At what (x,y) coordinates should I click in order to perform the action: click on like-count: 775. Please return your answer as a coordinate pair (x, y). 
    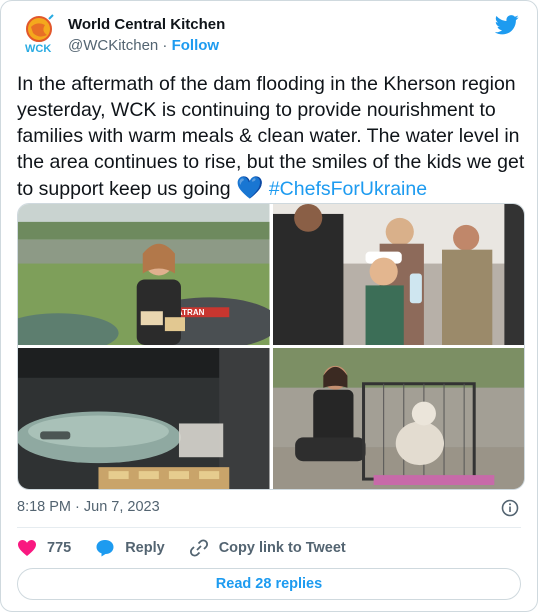
    Looking at the image, I should click on (59, 548).